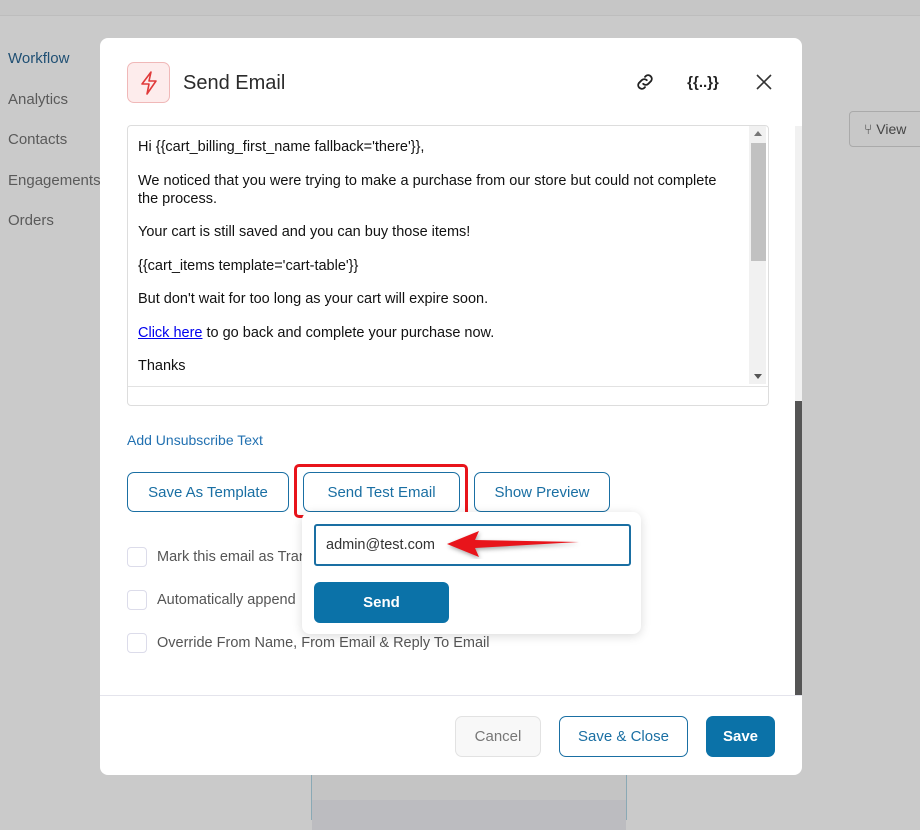 The width and height of the screenshot is (920, 830). What do you see at coordinates (542, 492) in the screenshot?
I see `show-preview-button: Show Preview` at bounding box center [542, 492].